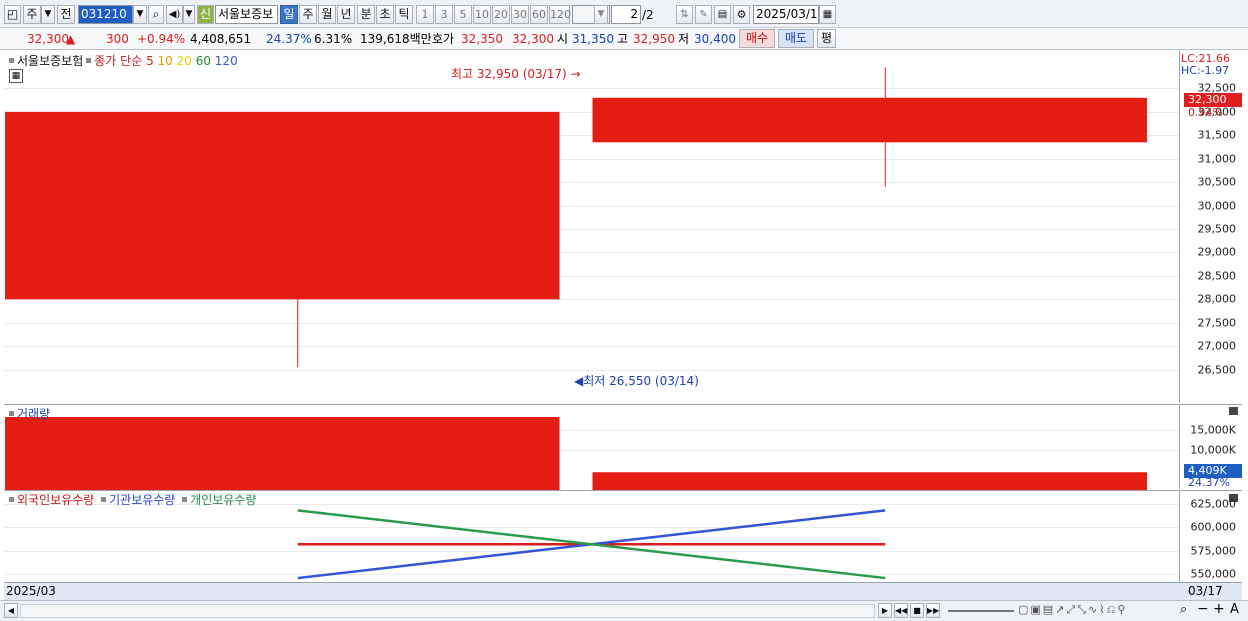  Describe the element at coordinates (1213, 551) in the screenshot. I see `y-tick-label: 575,000` at that location.